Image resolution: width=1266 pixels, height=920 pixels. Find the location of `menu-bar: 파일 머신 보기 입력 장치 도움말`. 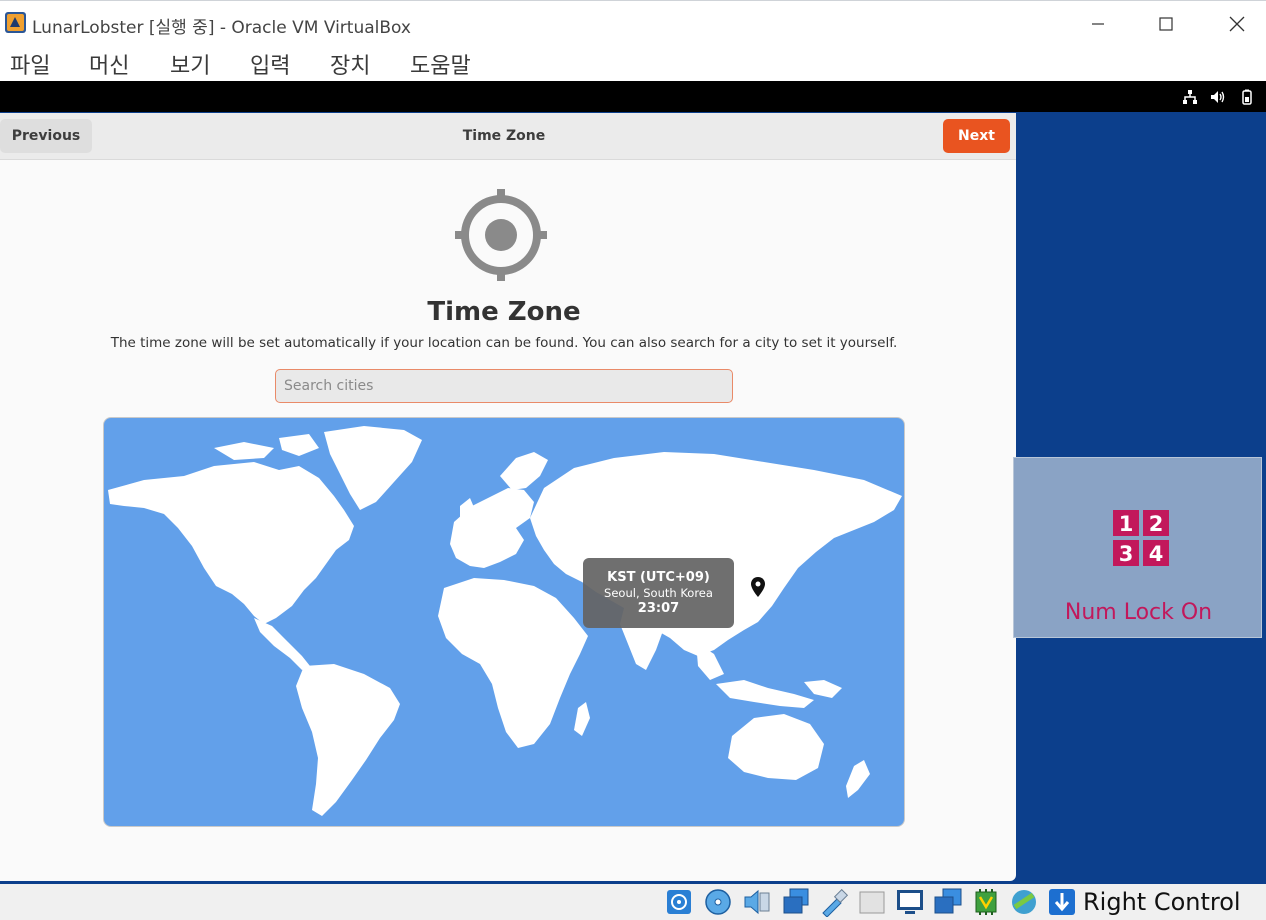

menu-bar: 파일 머신 보기 입력 장치 도움말 is located at coordinates (633, 63).